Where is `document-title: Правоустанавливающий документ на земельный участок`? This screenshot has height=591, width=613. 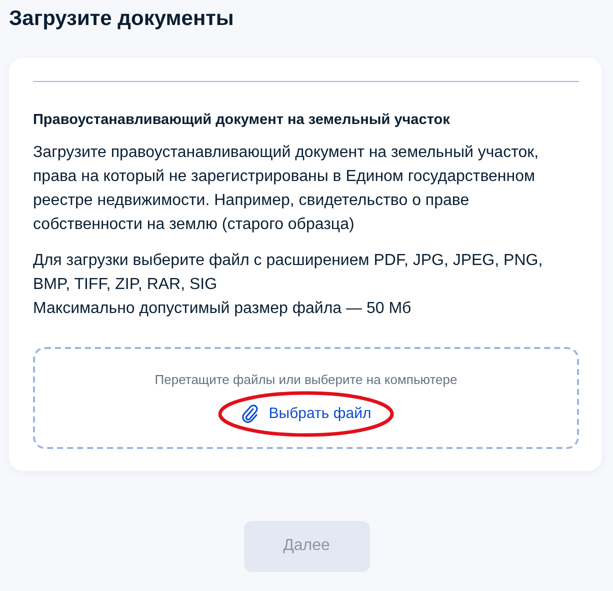 document-title: Правоустанавливающий документ на земельный участок is located at coordinates (242, 120).